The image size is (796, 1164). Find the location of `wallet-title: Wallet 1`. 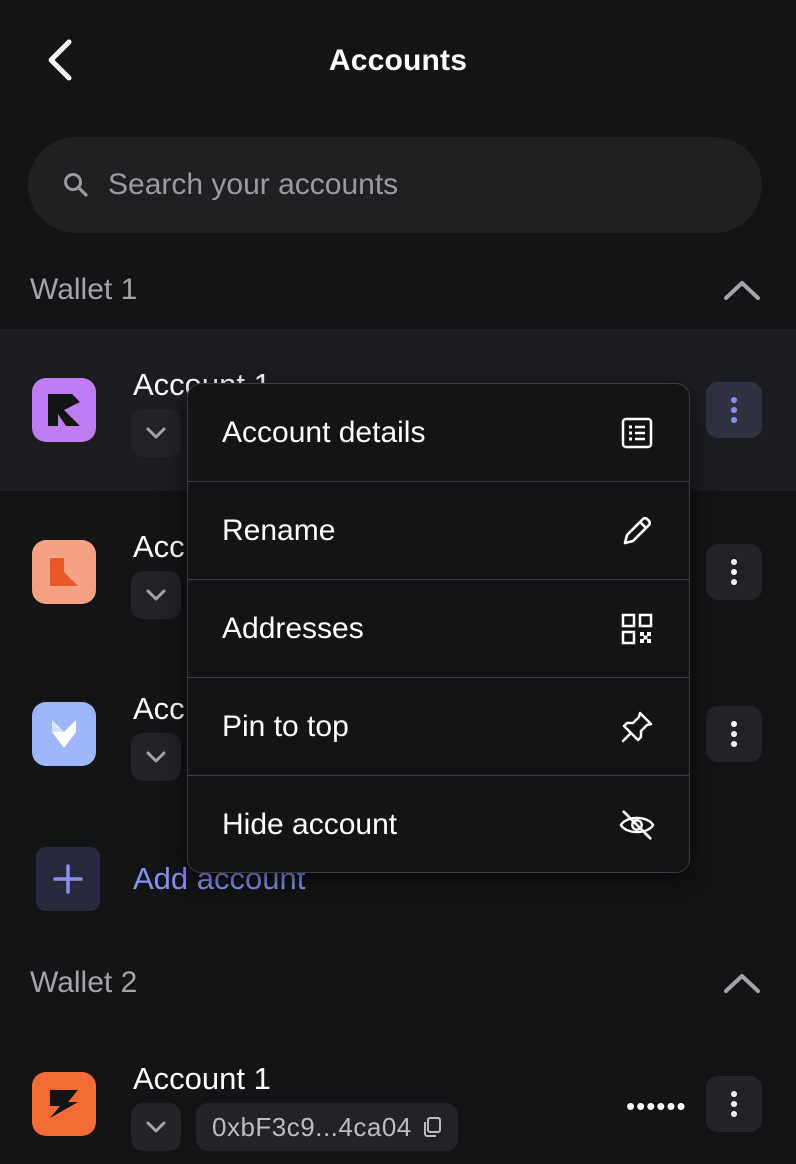

wallet-title: Wallet 1 is located at coordinates (84, 289).